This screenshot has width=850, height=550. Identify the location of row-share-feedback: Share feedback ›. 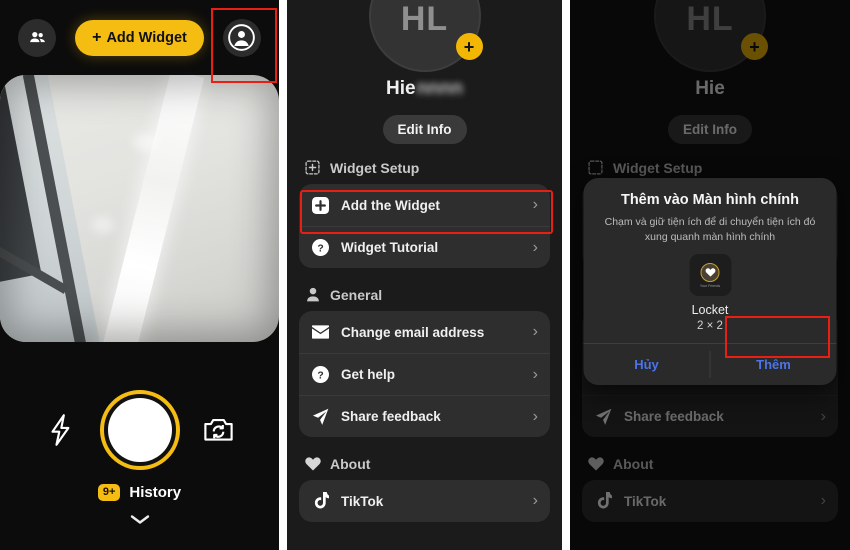
(424, 416).